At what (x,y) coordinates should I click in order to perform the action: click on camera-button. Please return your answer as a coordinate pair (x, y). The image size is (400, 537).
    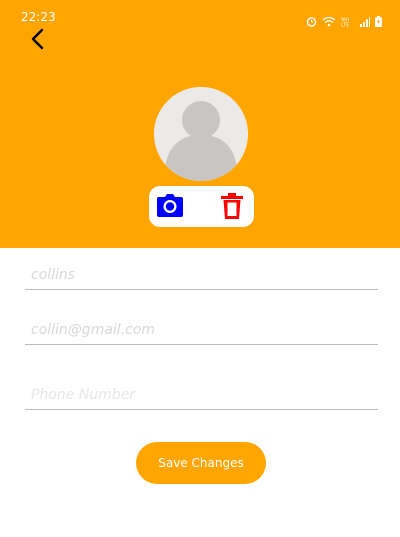
    Looking at the image, I should click on (170, 206).